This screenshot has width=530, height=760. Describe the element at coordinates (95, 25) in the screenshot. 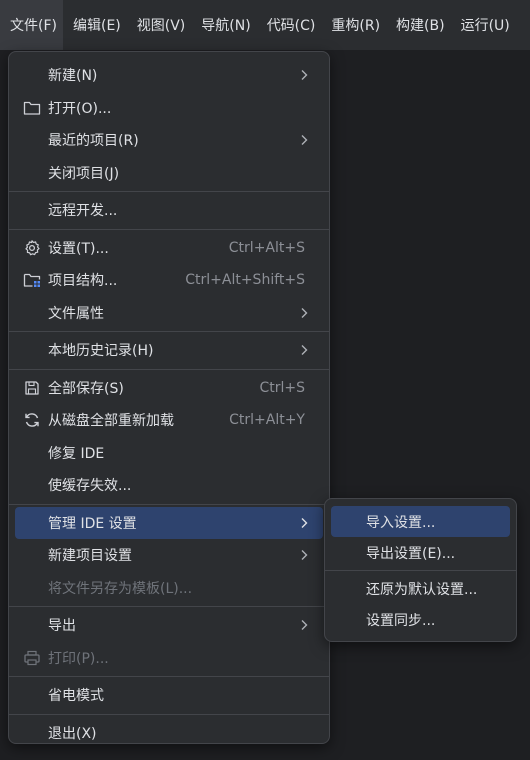

I see `menu-edit: 编辑(E)` at that location.